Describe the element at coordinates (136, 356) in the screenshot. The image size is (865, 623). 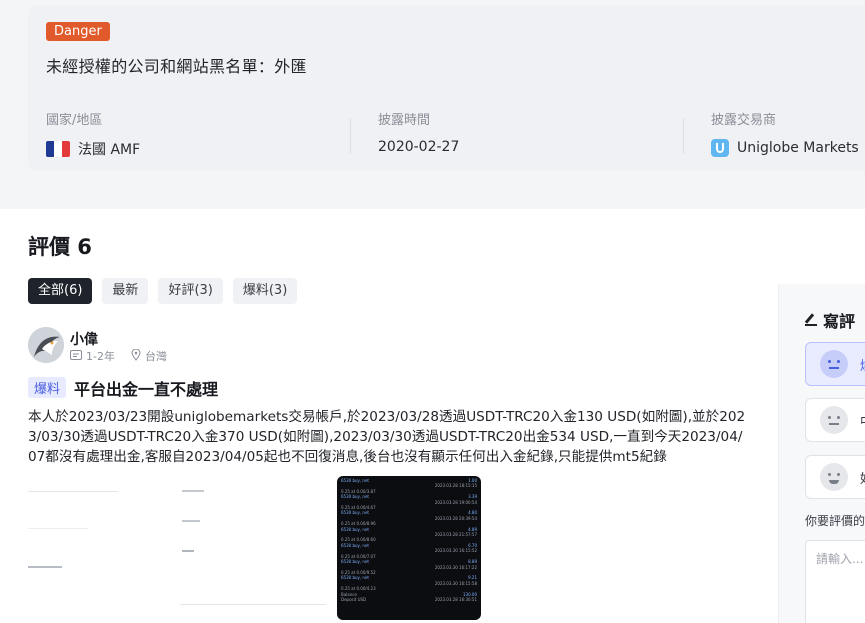
I see `location-pin-icon` at that location.